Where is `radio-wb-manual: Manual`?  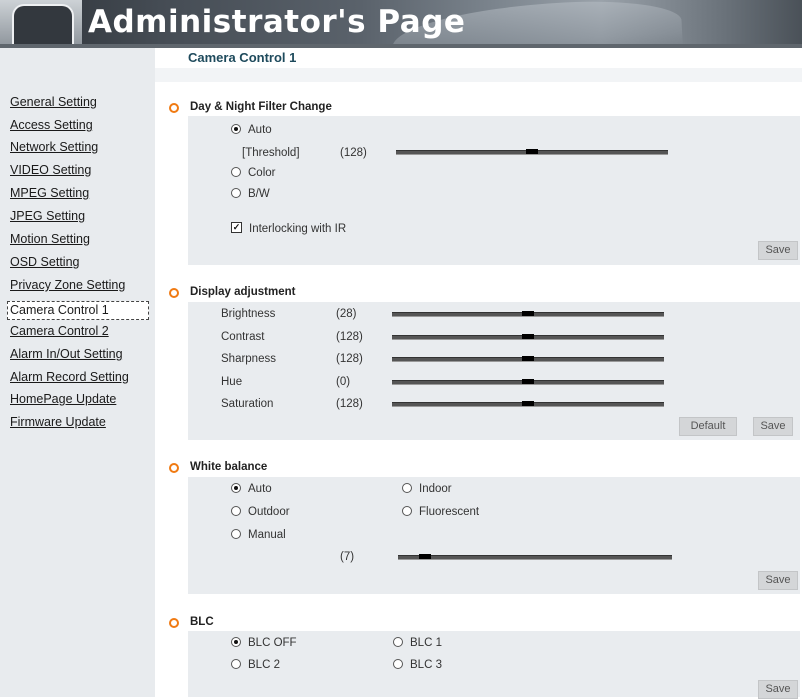
radio-wb-manual: Manual is located at coordinates (258, 534).